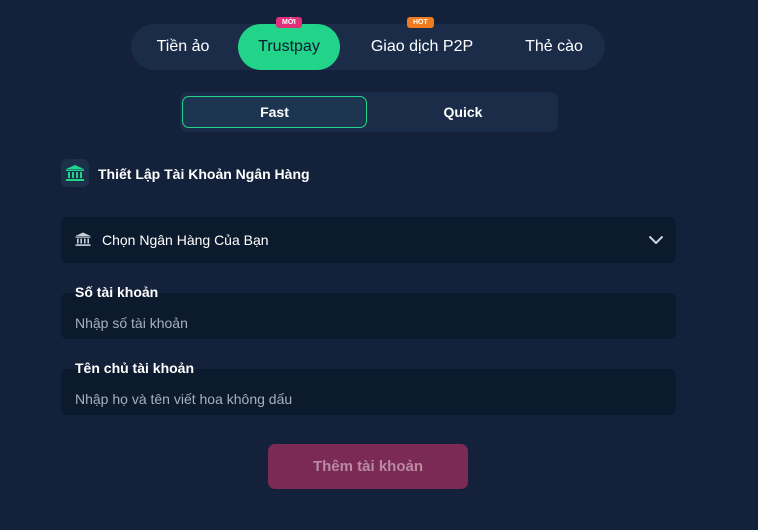 The image size is (758, 530). What do you see at coordinates (368, 240) in the screenshot?
I see `bank-select-dropdown: Chọn Ngân Hàng Của Bạn` at bounding box center [368, 240].